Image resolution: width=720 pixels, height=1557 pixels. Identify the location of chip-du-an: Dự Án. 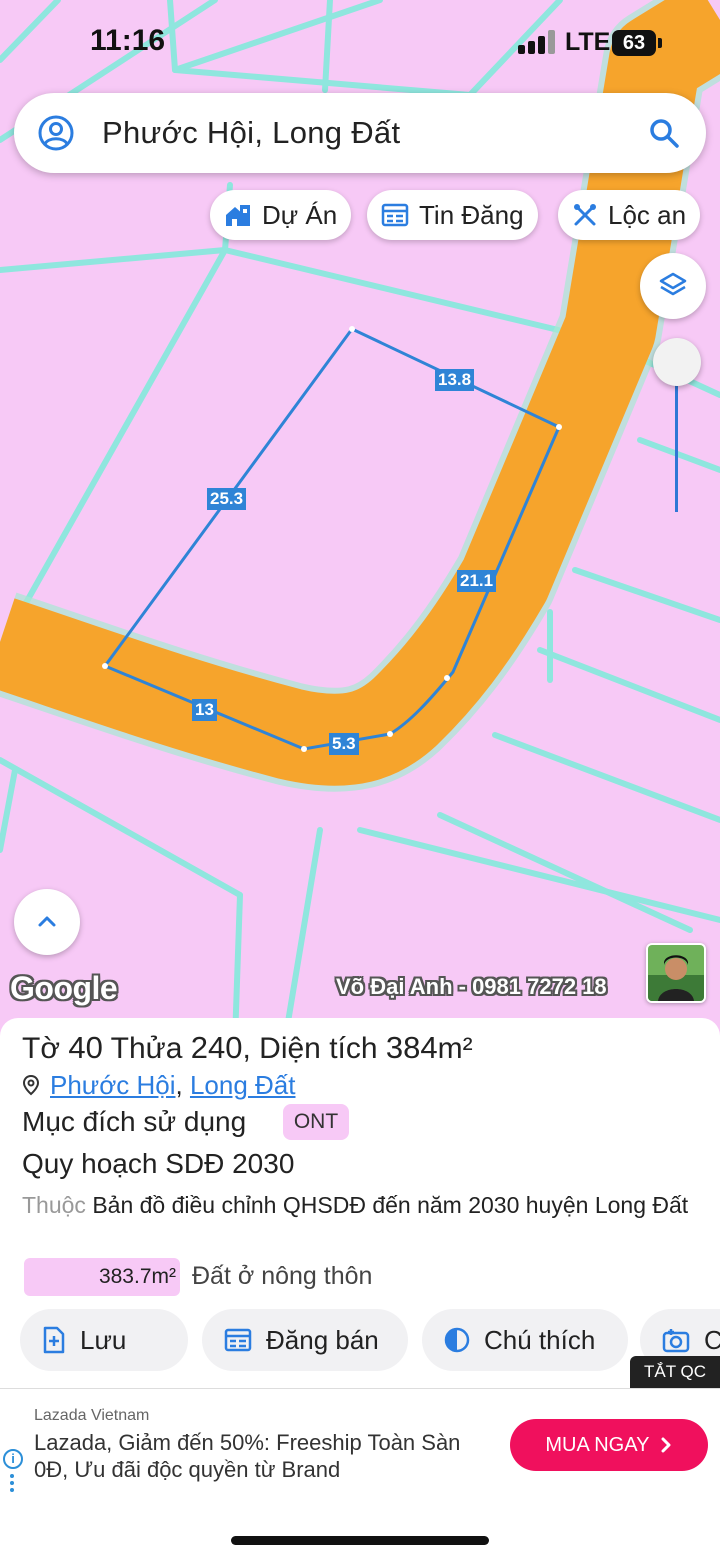
(281, 215).